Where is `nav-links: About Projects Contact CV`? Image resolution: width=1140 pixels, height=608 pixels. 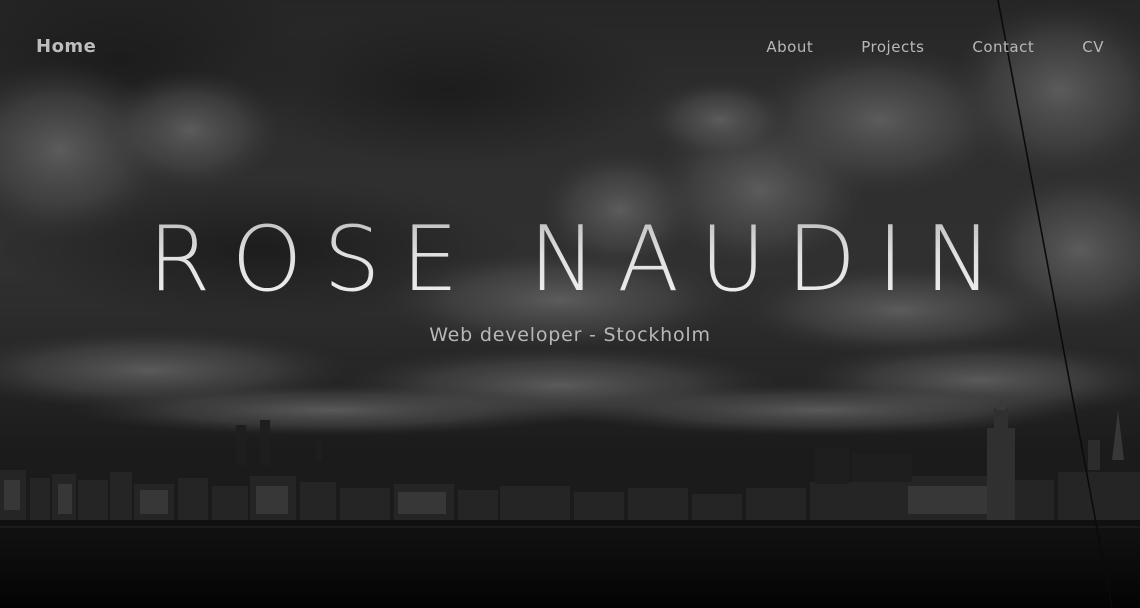
nav-links: About Projects Contact CV is located at coordinates (911, 47).